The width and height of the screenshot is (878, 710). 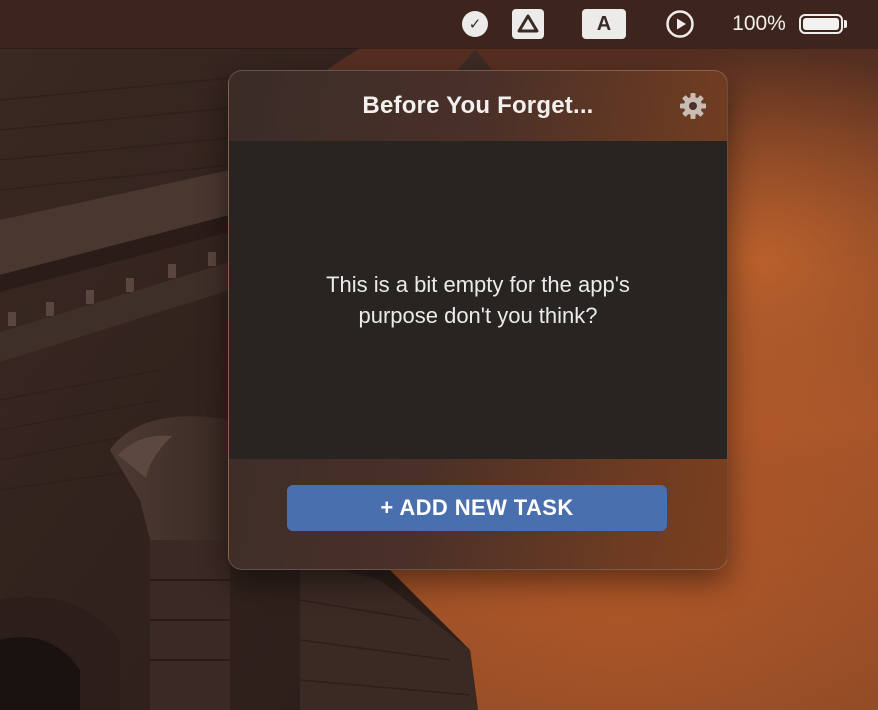 I want to click on input-source-label: A, so click(x=604, y=23).